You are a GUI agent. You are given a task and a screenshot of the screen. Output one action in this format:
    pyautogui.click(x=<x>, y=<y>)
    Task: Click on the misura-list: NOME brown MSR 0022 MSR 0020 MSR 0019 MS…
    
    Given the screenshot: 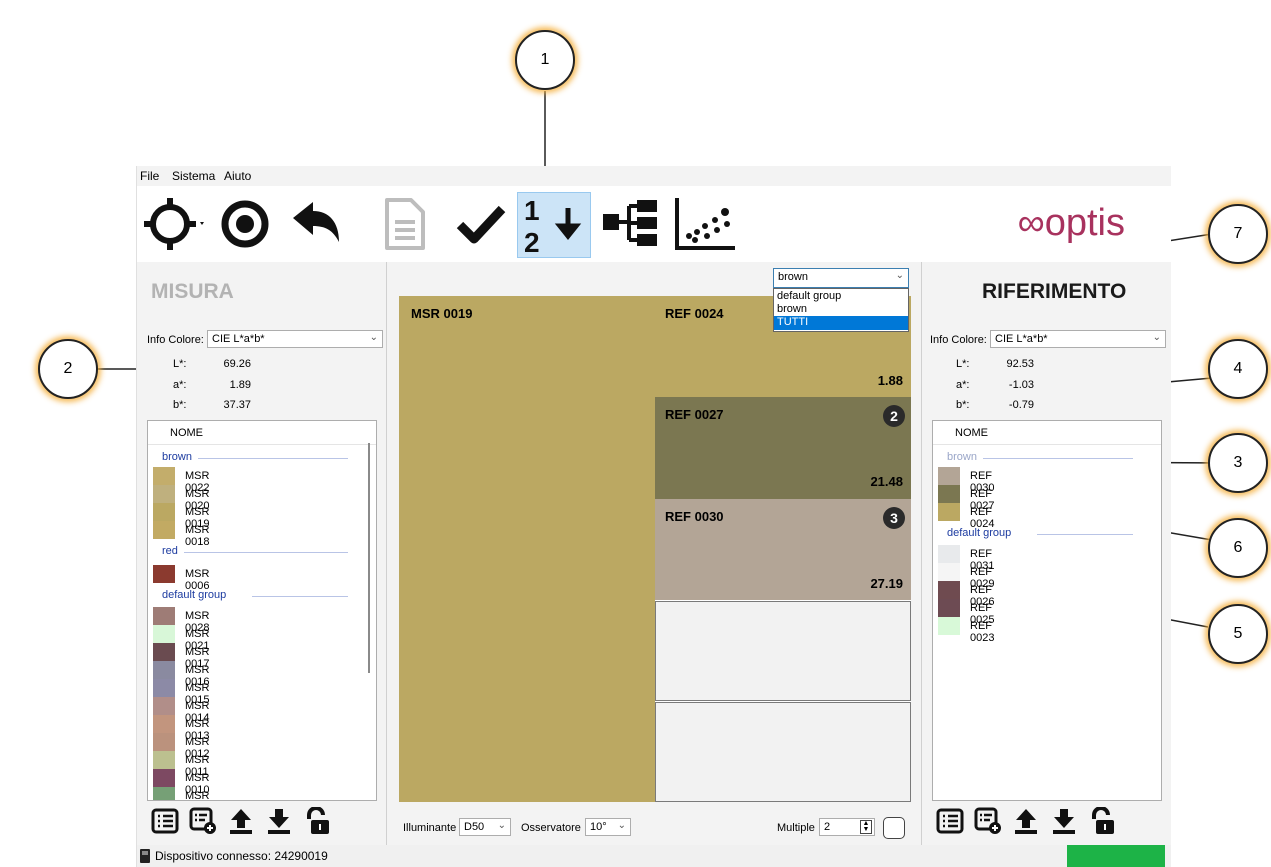 What is the action you would take?
    pyautogui.click(x=262, y=610)
    